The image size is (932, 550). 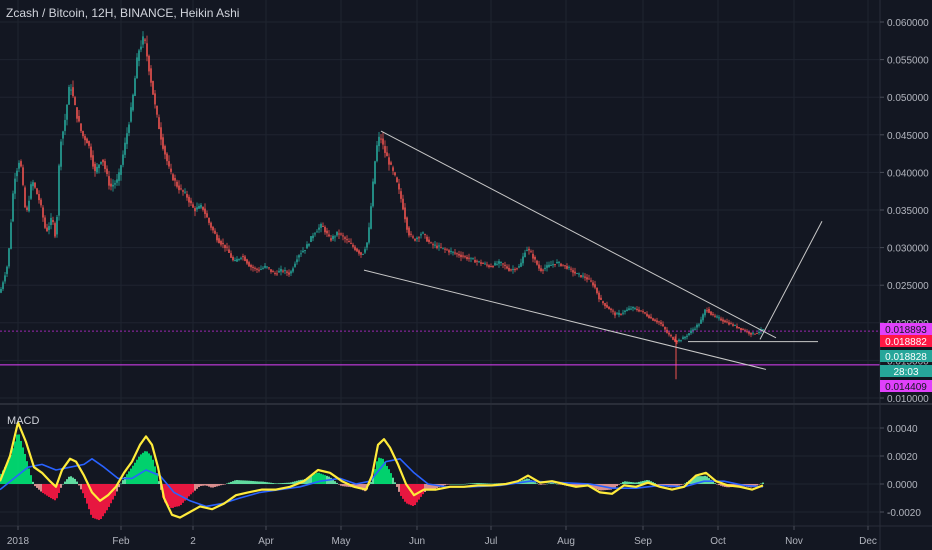 I want to click on time-tick-label: Sep, so click(x=643, y=541).